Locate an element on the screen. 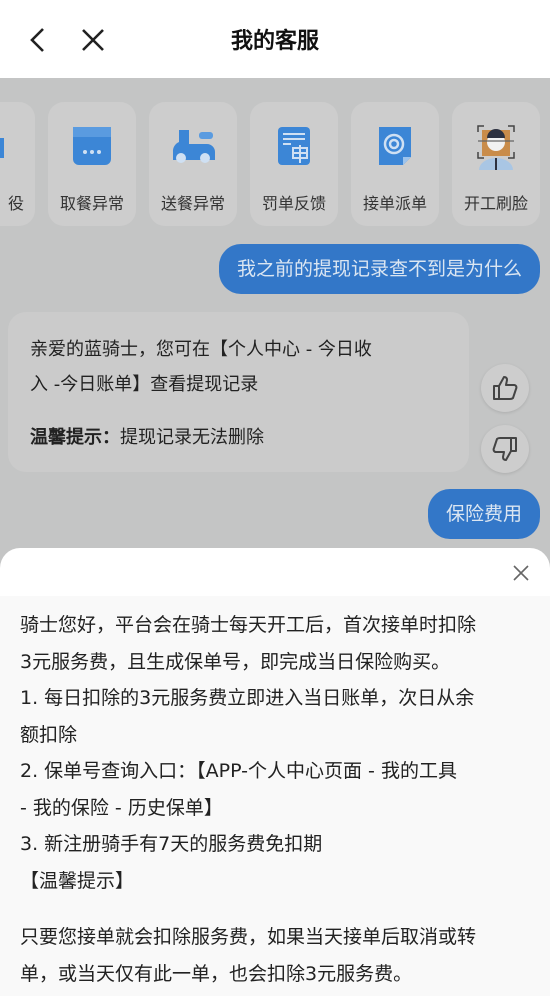  answer-line: 3元服务费，且生成保单号，即完成当日保险购买。 is located at coordinates (235, 661).